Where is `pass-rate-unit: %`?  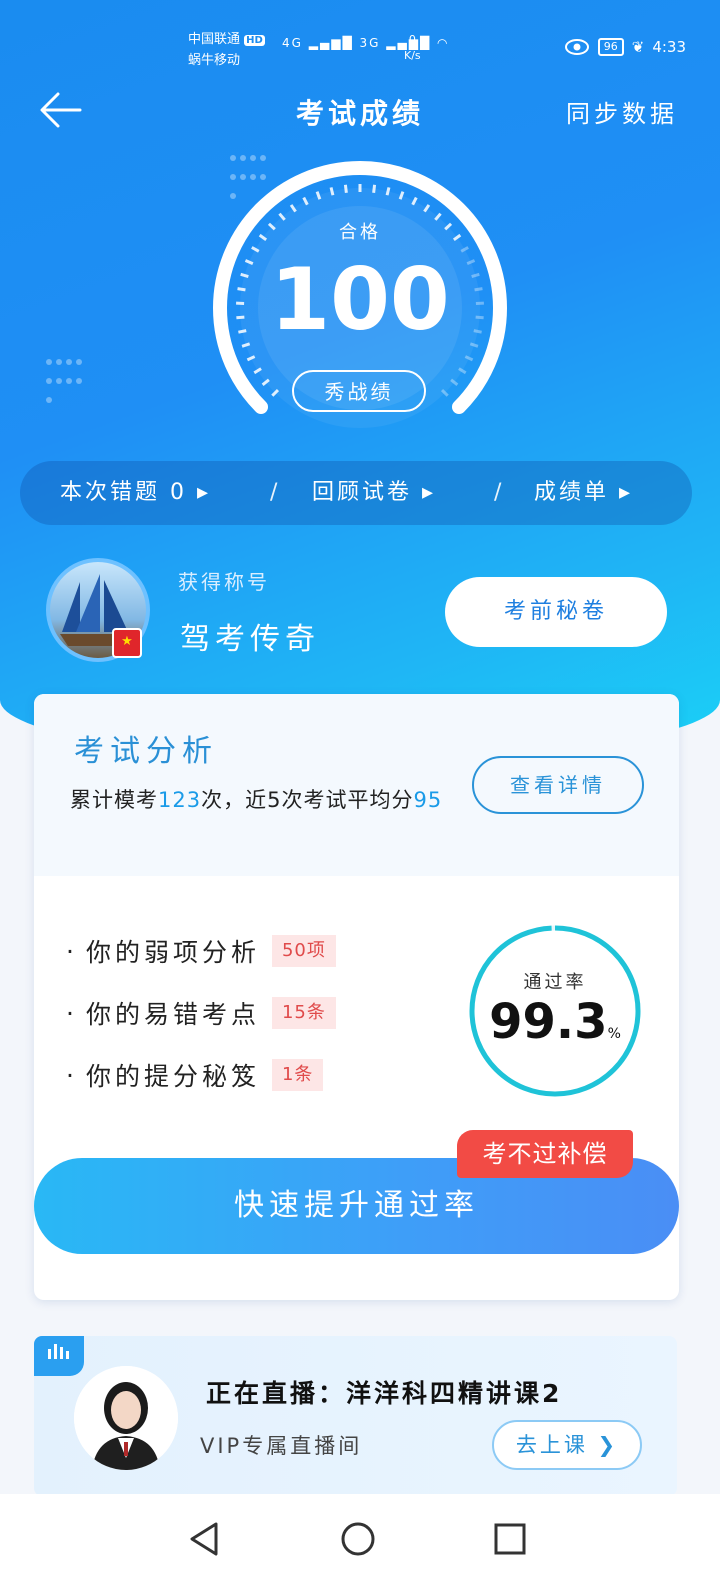 pass-rate-unit: % is located at coordinates (614, 1034).